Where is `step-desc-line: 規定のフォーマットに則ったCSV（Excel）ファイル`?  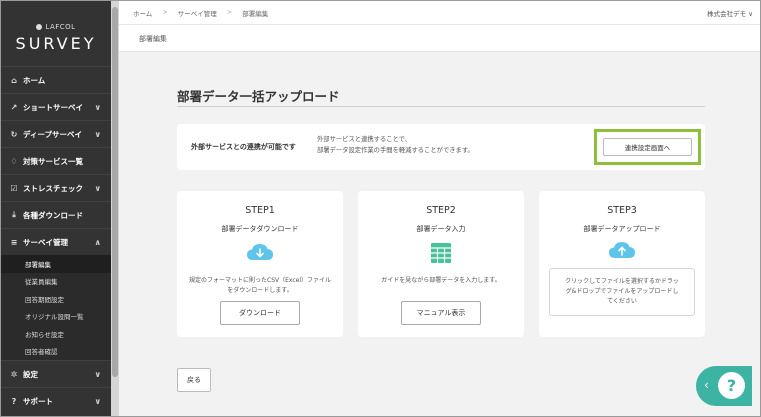 step-desc-line: 規定のフォーマットに則ったCSV（Excel）ファイル is located at coordinates (260, 280).